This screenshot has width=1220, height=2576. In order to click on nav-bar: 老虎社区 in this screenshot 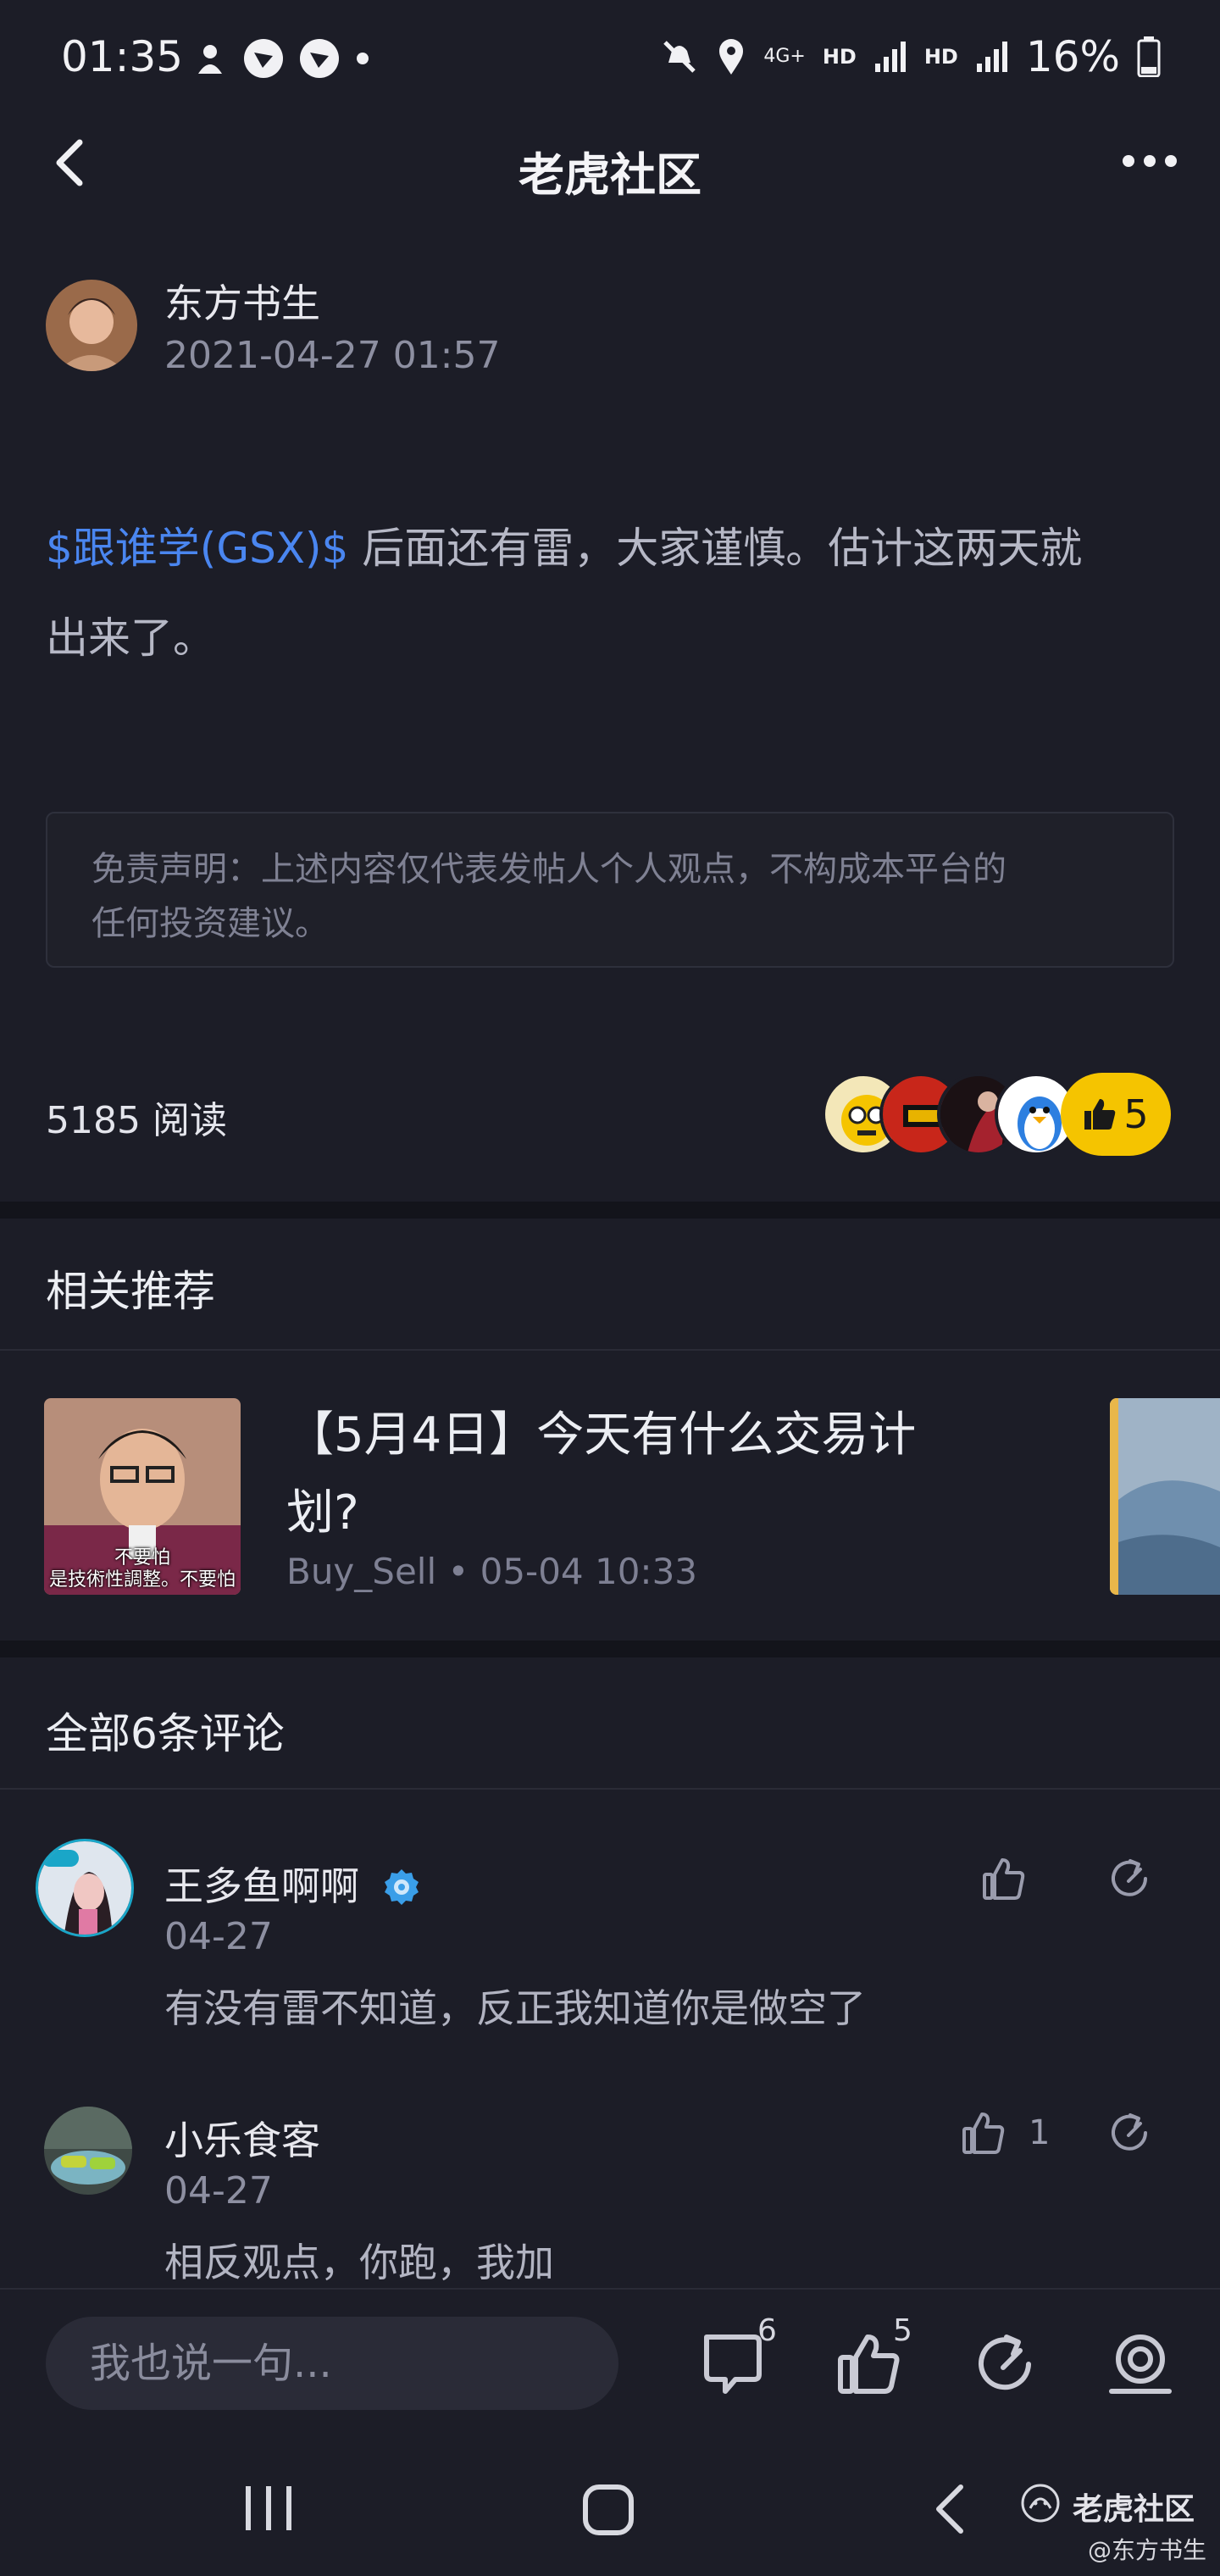, I will do `click(610, 161)`.